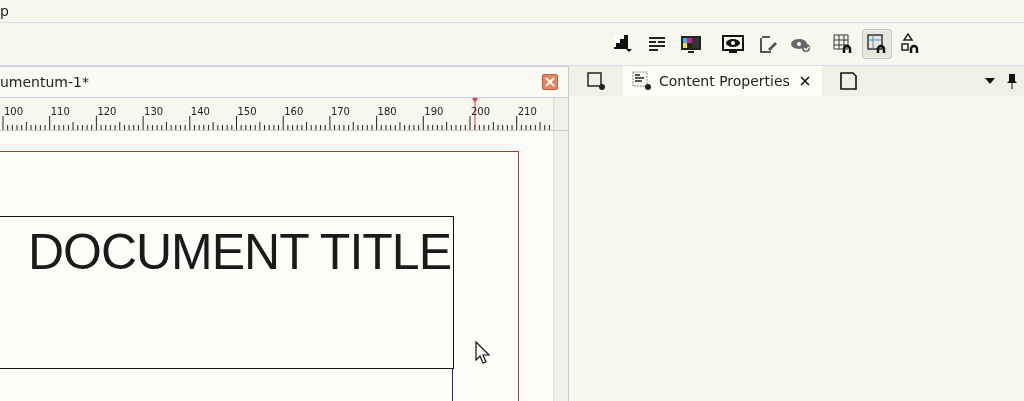 The width and height of the screenshot is (1024, 401). I want to click on ruler-label: 200, so click(481, 111).